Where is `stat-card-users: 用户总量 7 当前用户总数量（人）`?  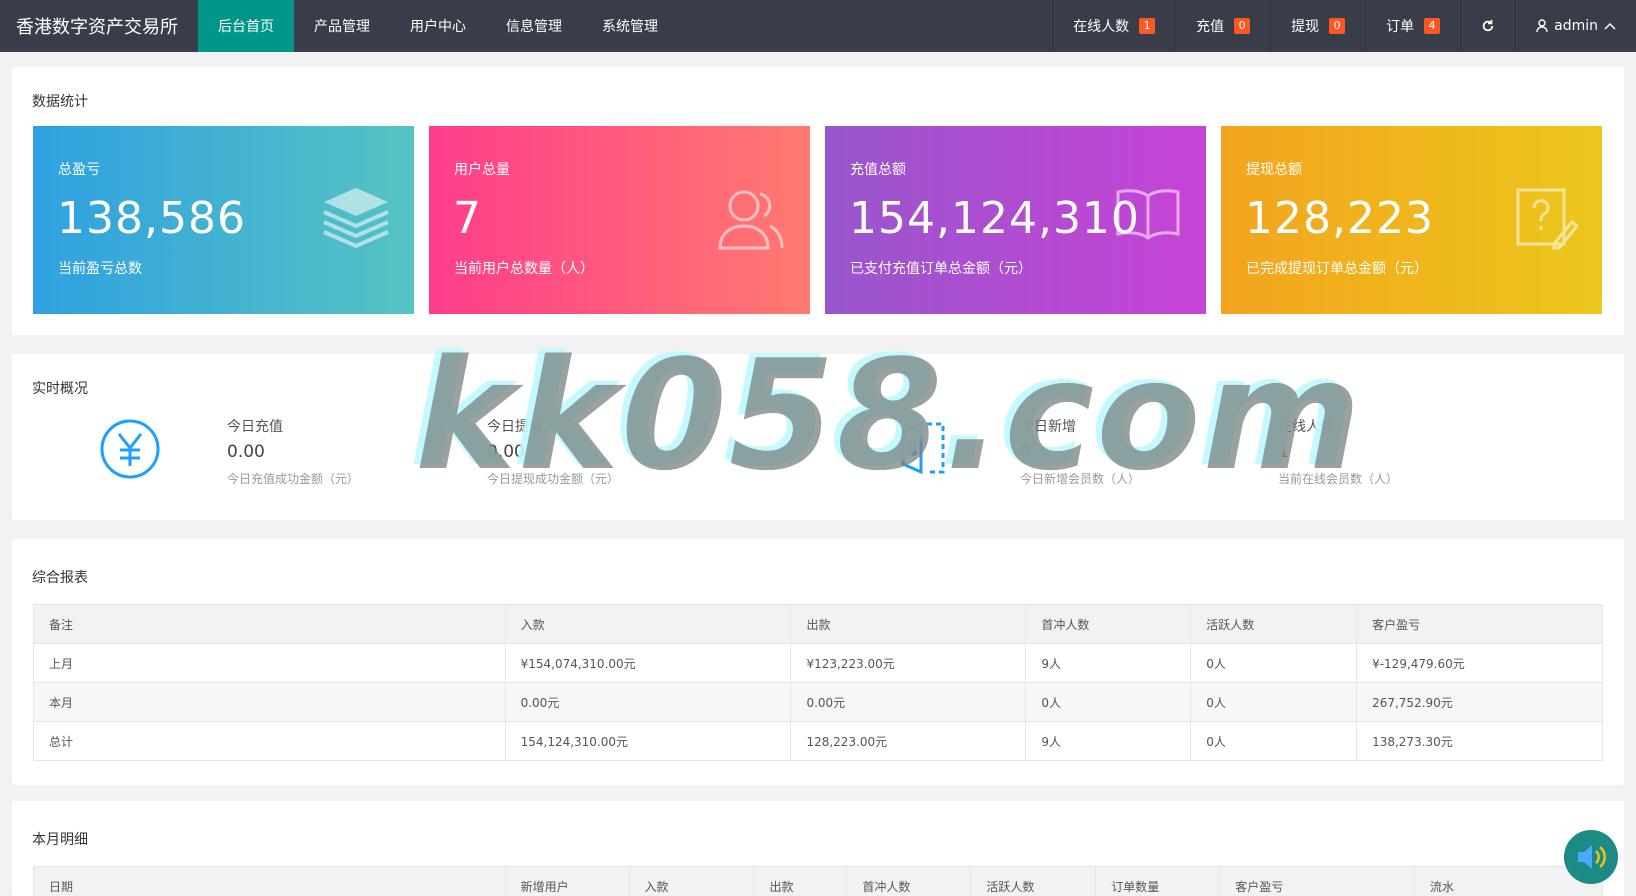
stat-card-users: 用户总量 7 当前用户总数量（人） is located at coordinates (619, 220).